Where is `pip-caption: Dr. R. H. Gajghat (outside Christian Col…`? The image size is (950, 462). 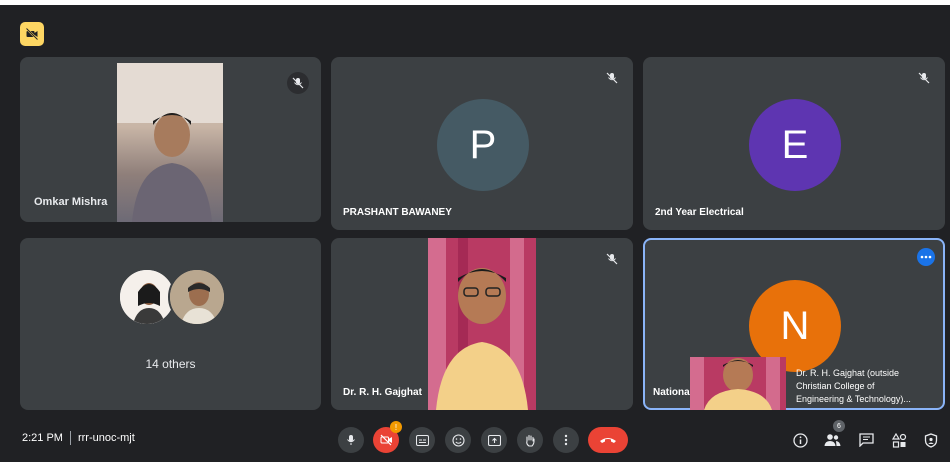
pip-caption: Dr. R. H. Gajghat (outside Christian Col… is located at coordinates (866, 386).